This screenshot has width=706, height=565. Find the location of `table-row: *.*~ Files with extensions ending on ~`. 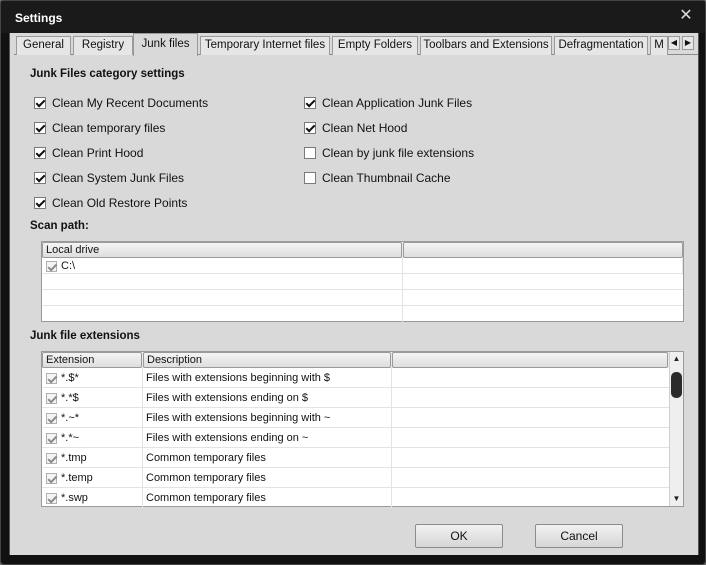

table-row: *.*~ Files with extensions ending on ~ is located at coordinates (355, 438).